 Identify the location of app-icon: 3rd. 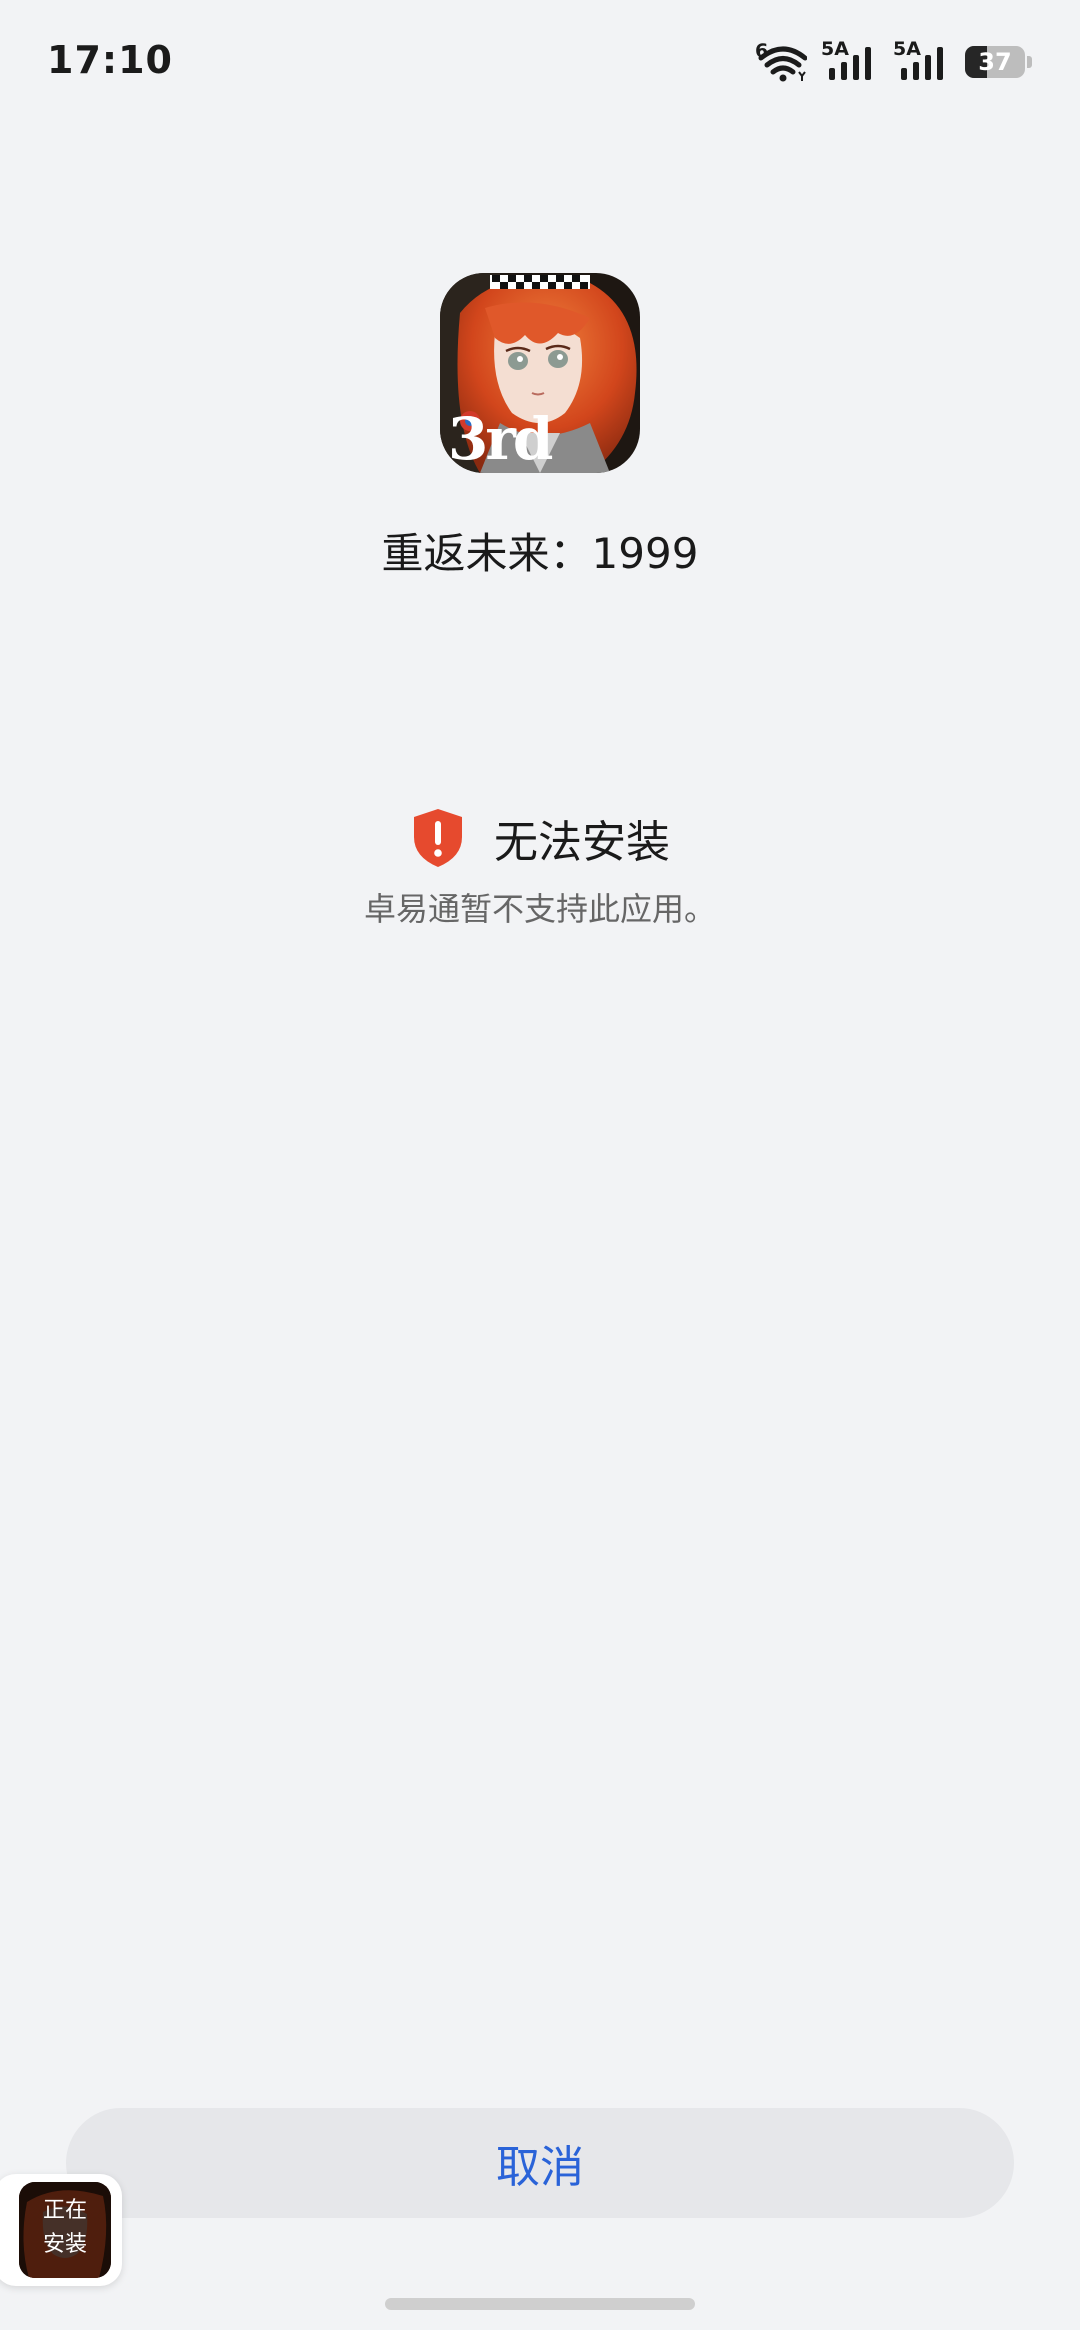
(540, 373).